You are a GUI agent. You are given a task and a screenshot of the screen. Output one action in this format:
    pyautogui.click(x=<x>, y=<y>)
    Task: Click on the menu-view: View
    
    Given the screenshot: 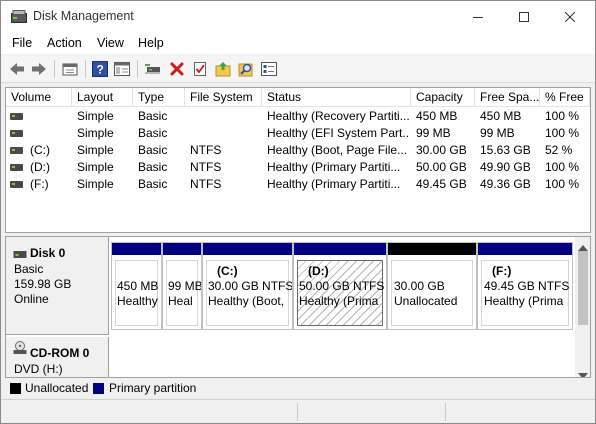 What is the action you would take?
    pyautogui.click(x=110, y=43)
    